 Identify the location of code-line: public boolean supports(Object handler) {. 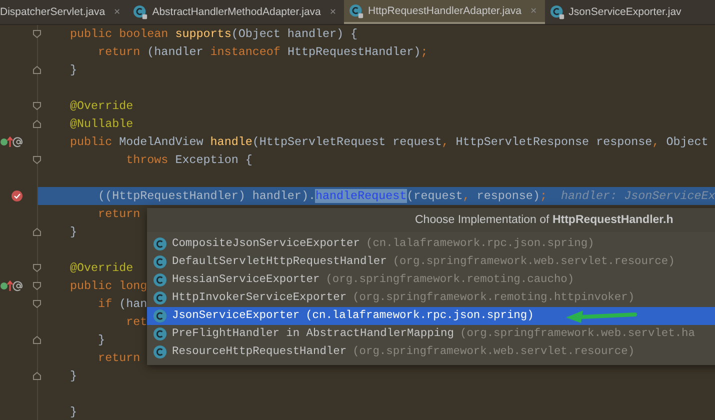
(214, 34).